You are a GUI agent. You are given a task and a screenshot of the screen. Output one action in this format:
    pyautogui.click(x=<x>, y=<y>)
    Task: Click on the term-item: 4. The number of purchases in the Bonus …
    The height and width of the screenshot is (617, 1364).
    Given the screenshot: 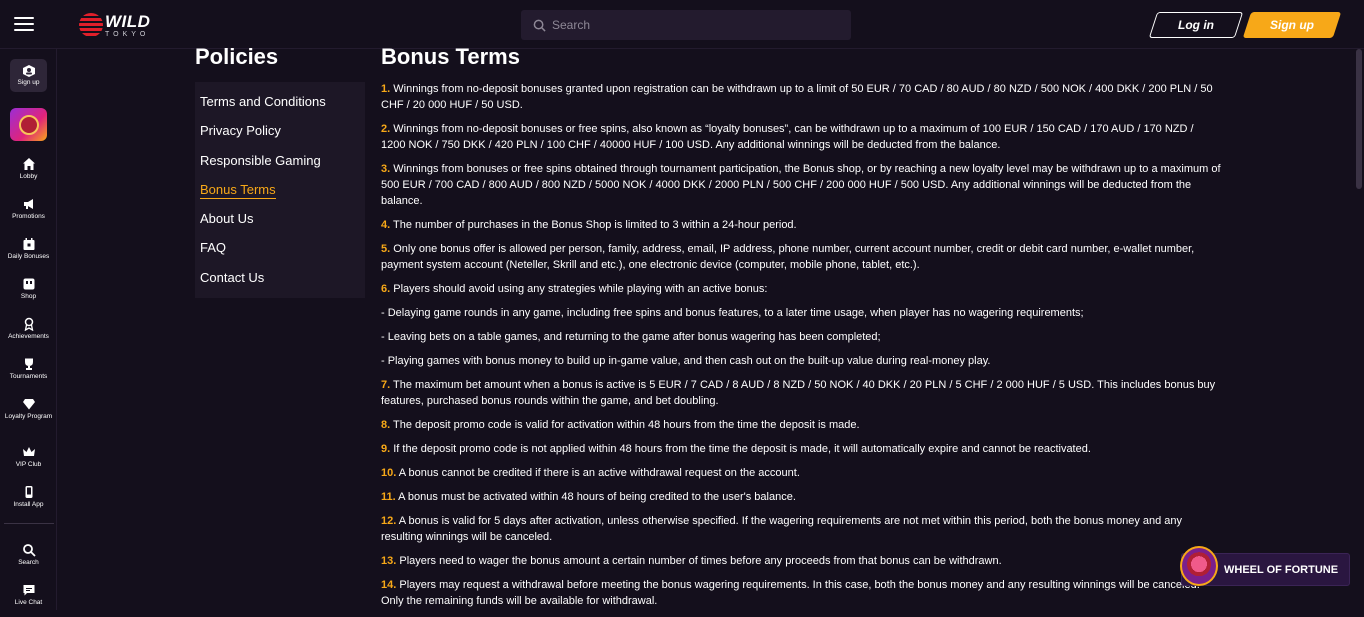 What is the action you would take?
    pyautogui.click(x=589, y=225)
    